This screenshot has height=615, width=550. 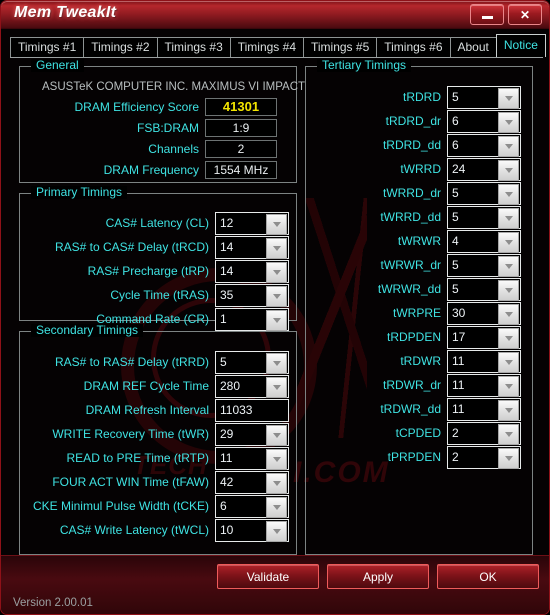 I want to click on primary-timing-row: RAS# to CAS# Delay (tRCD) 14, so click(x=160, y=247).